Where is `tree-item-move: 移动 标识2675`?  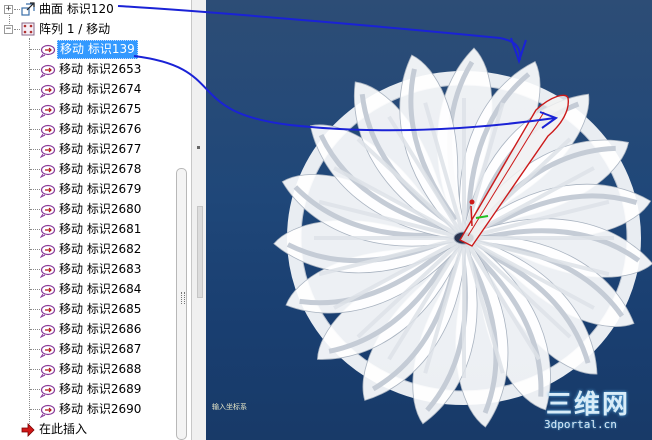 tree-item-move: 移动 标识2675 is located at coordinates (95, 110).